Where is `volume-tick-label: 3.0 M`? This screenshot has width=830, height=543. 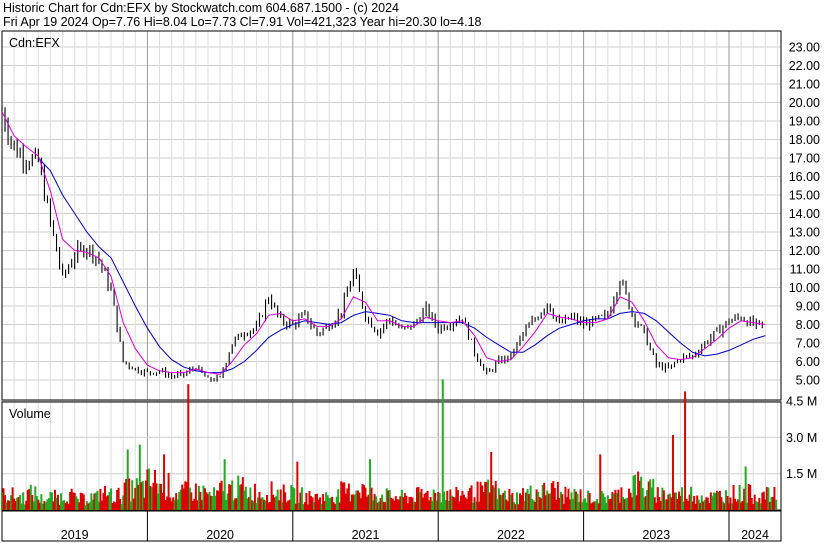
volume-tick-label: 3.0 M is located at coordinates (801, 438).